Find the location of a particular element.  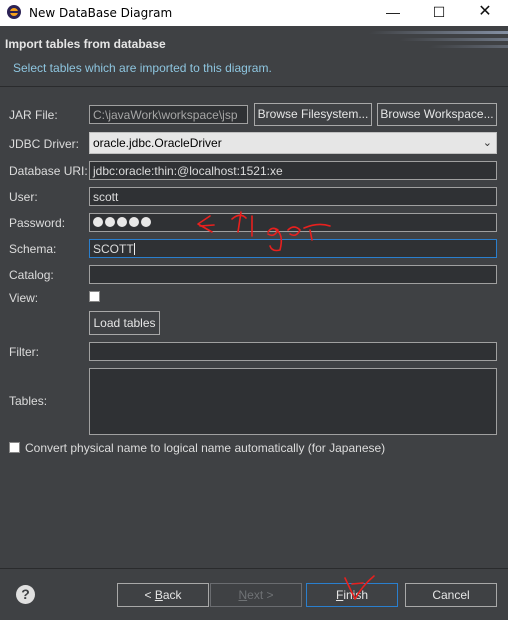

next-rest: ext > is located at coordinates (260, 595).